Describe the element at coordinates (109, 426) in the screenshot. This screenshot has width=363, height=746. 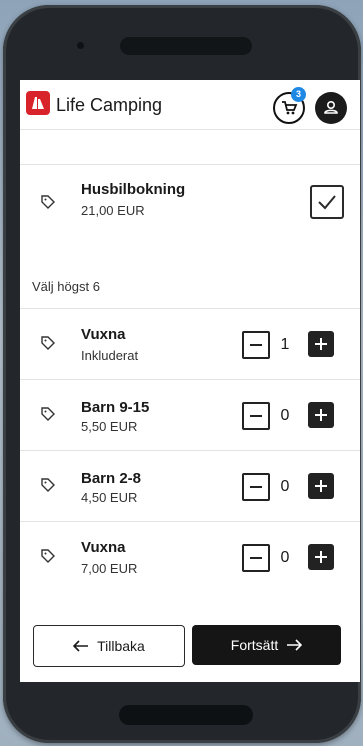
I see `ticket-price: 5,50 EUR` at that location.